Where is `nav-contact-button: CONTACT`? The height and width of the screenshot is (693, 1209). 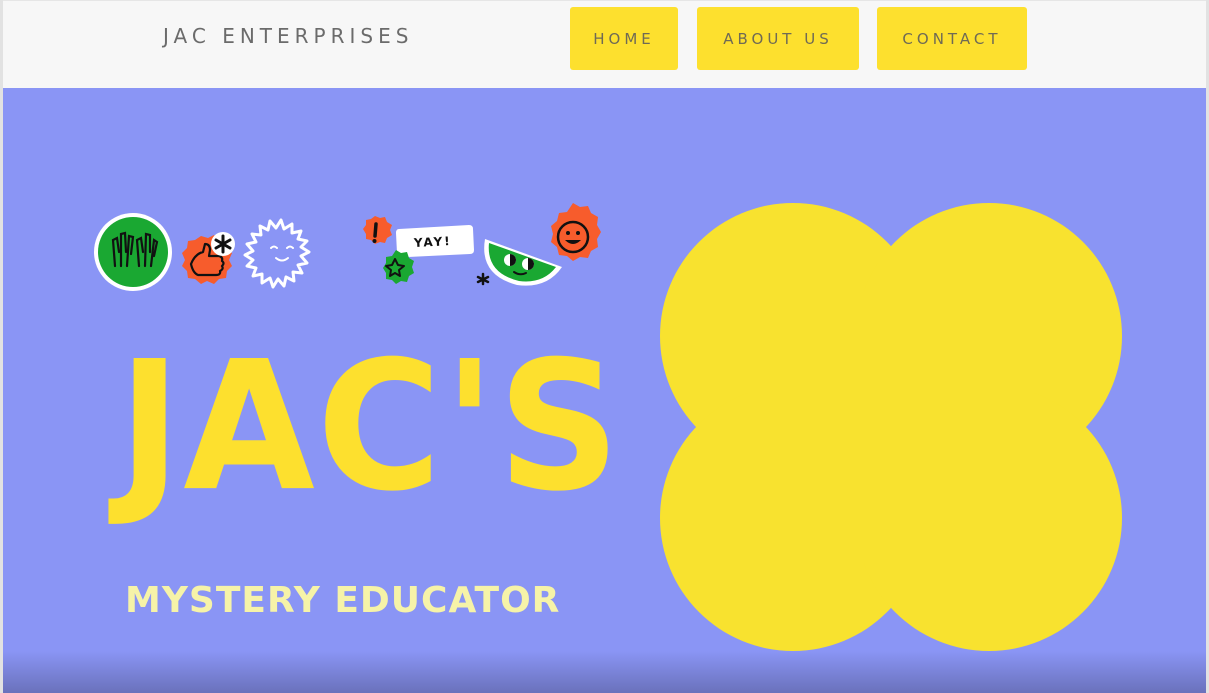 nav-contact-button: CONTACT is located at coordinates (952, 38).